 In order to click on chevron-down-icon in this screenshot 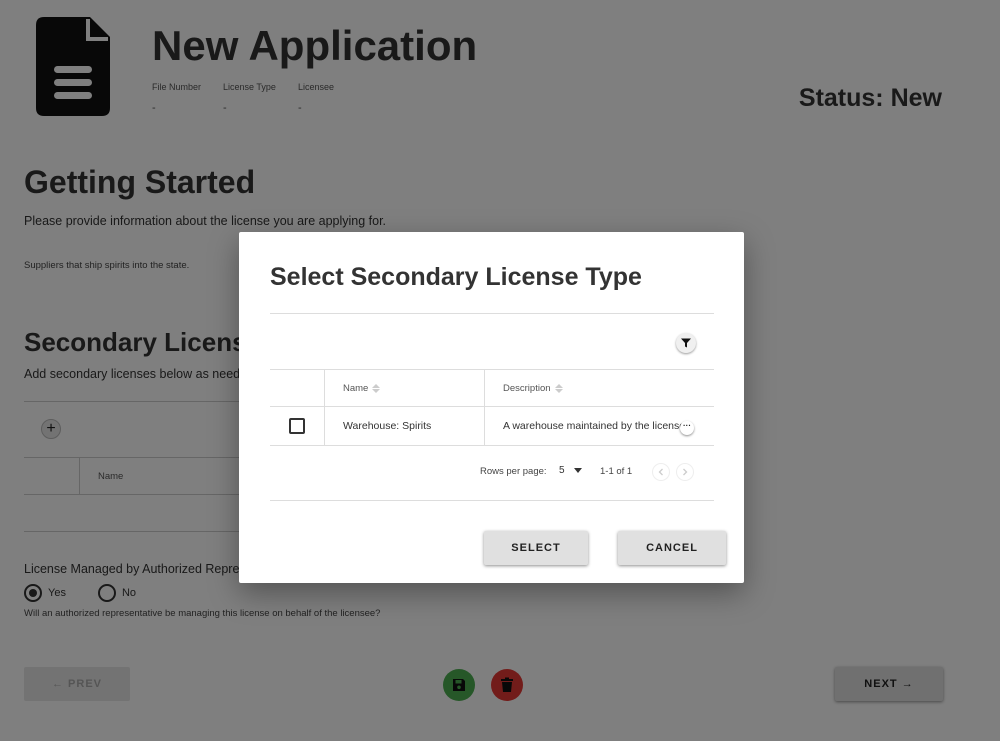, I will do `click(577, 470)`.